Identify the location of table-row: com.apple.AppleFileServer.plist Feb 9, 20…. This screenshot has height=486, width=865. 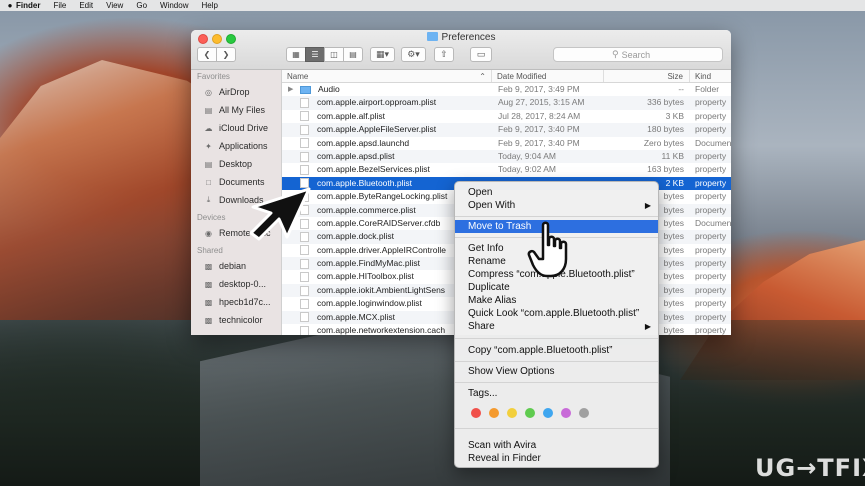
(506, 130).